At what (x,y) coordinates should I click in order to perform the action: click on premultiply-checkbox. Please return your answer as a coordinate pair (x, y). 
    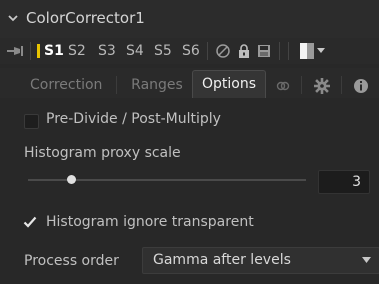
    Looking at the image, I should click on (31, 121).